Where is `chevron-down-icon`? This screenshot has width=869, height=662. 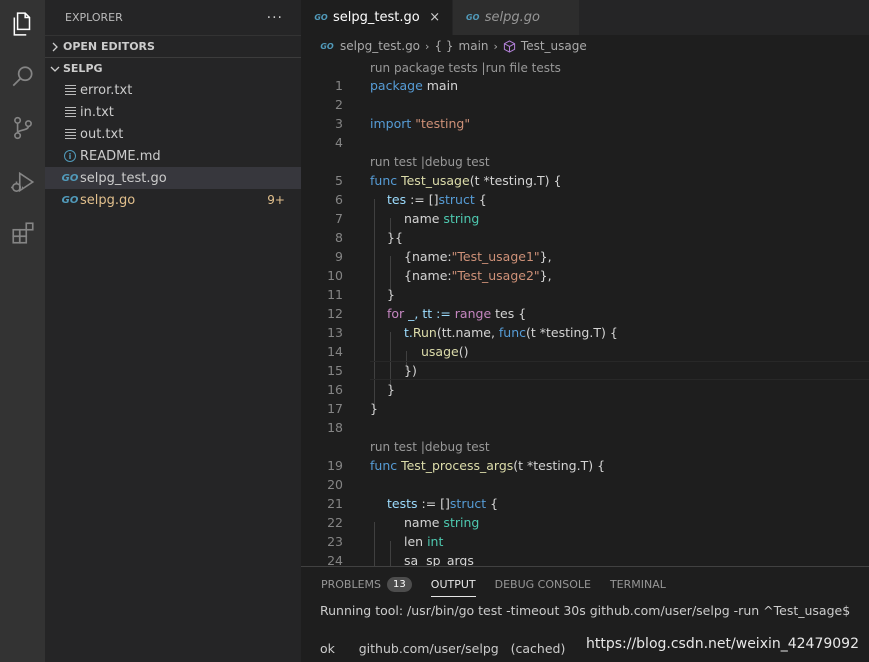 chevron-down-icon is located at coordinates (55, 69).